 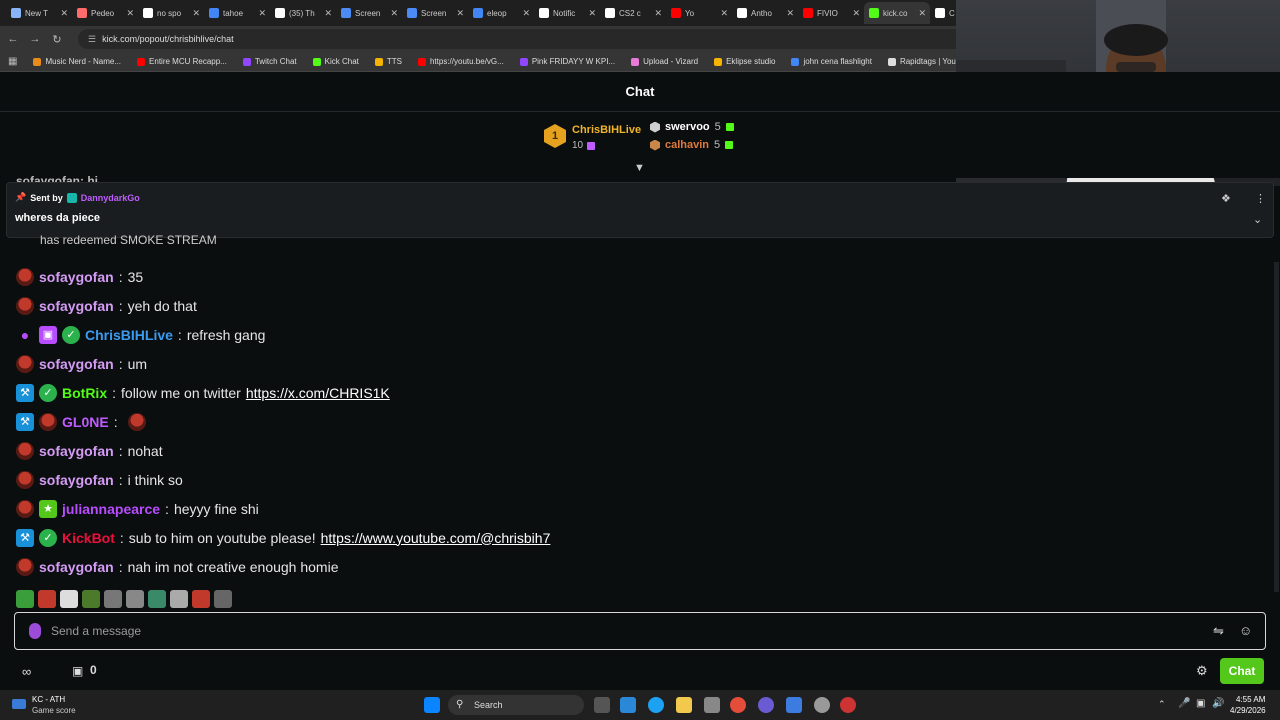 I want to click on app-icon, so click(x=848, y=705).